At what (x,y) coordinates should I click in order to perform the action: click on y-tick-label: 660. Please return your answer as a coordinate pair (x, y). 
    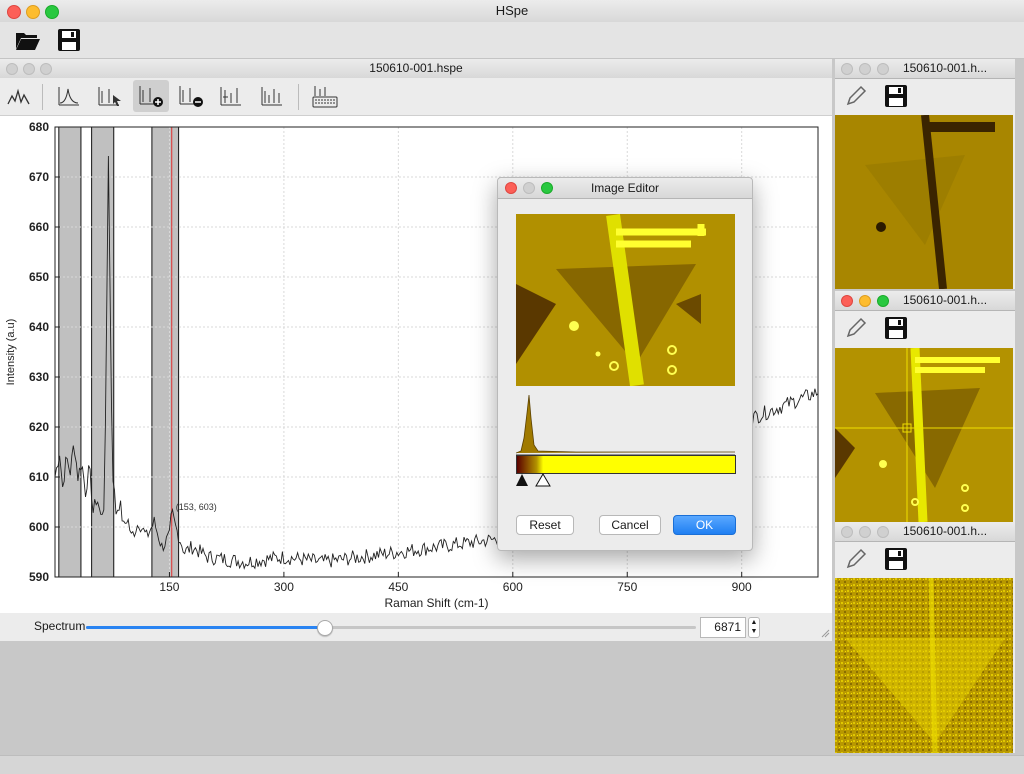
    Looking at the image, I should click on (39, 227).